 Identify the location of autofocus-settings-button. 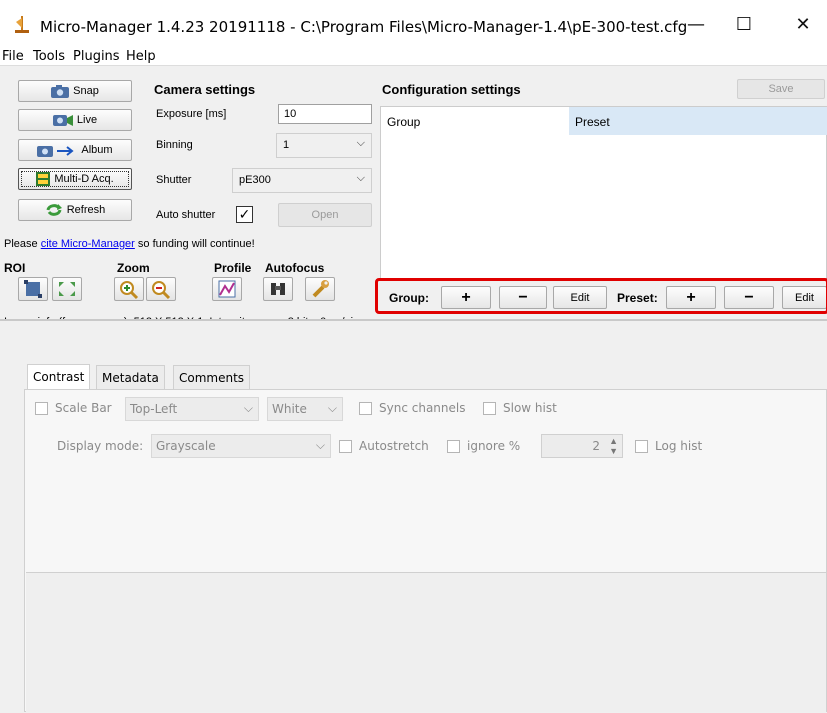
(320, 289).